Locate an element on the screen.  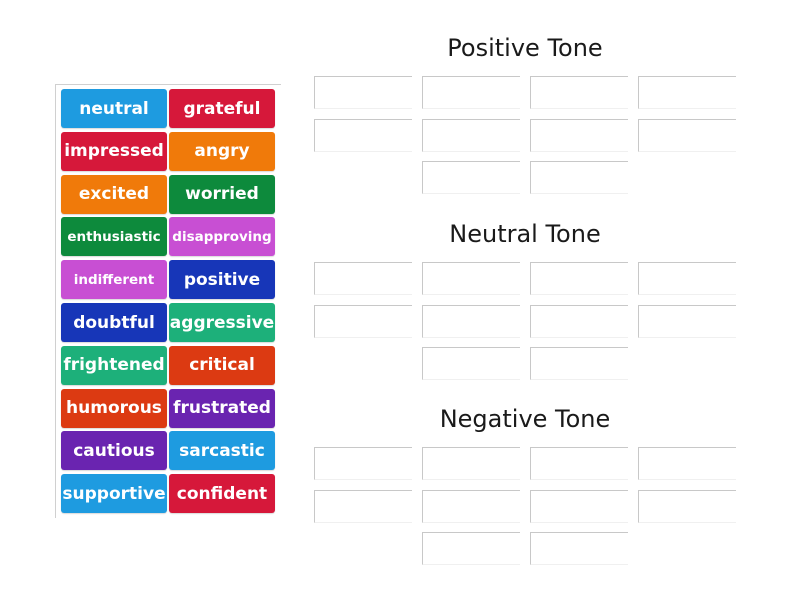
word-tile-humorous: humorous is located at coordinates (114, 408).